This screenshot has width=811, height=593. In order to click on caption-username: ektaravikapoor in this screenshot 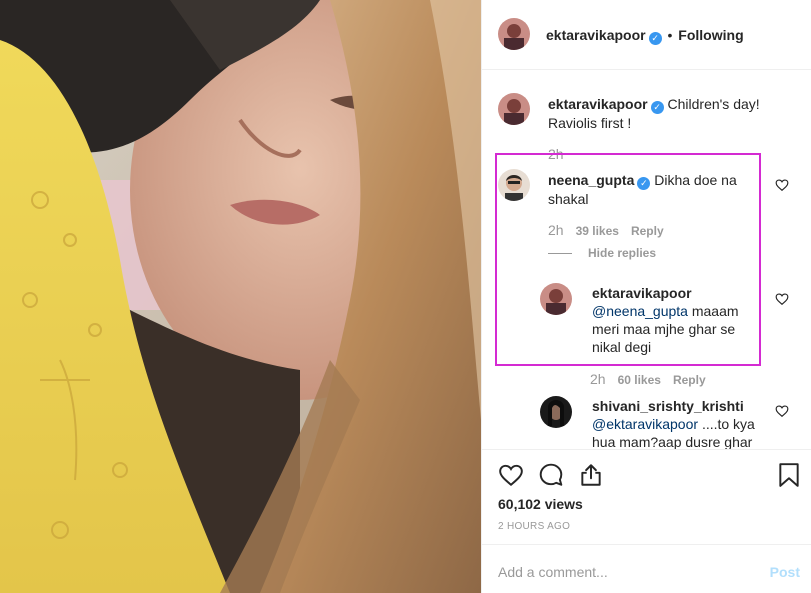, I will do `click(598, 104)`.